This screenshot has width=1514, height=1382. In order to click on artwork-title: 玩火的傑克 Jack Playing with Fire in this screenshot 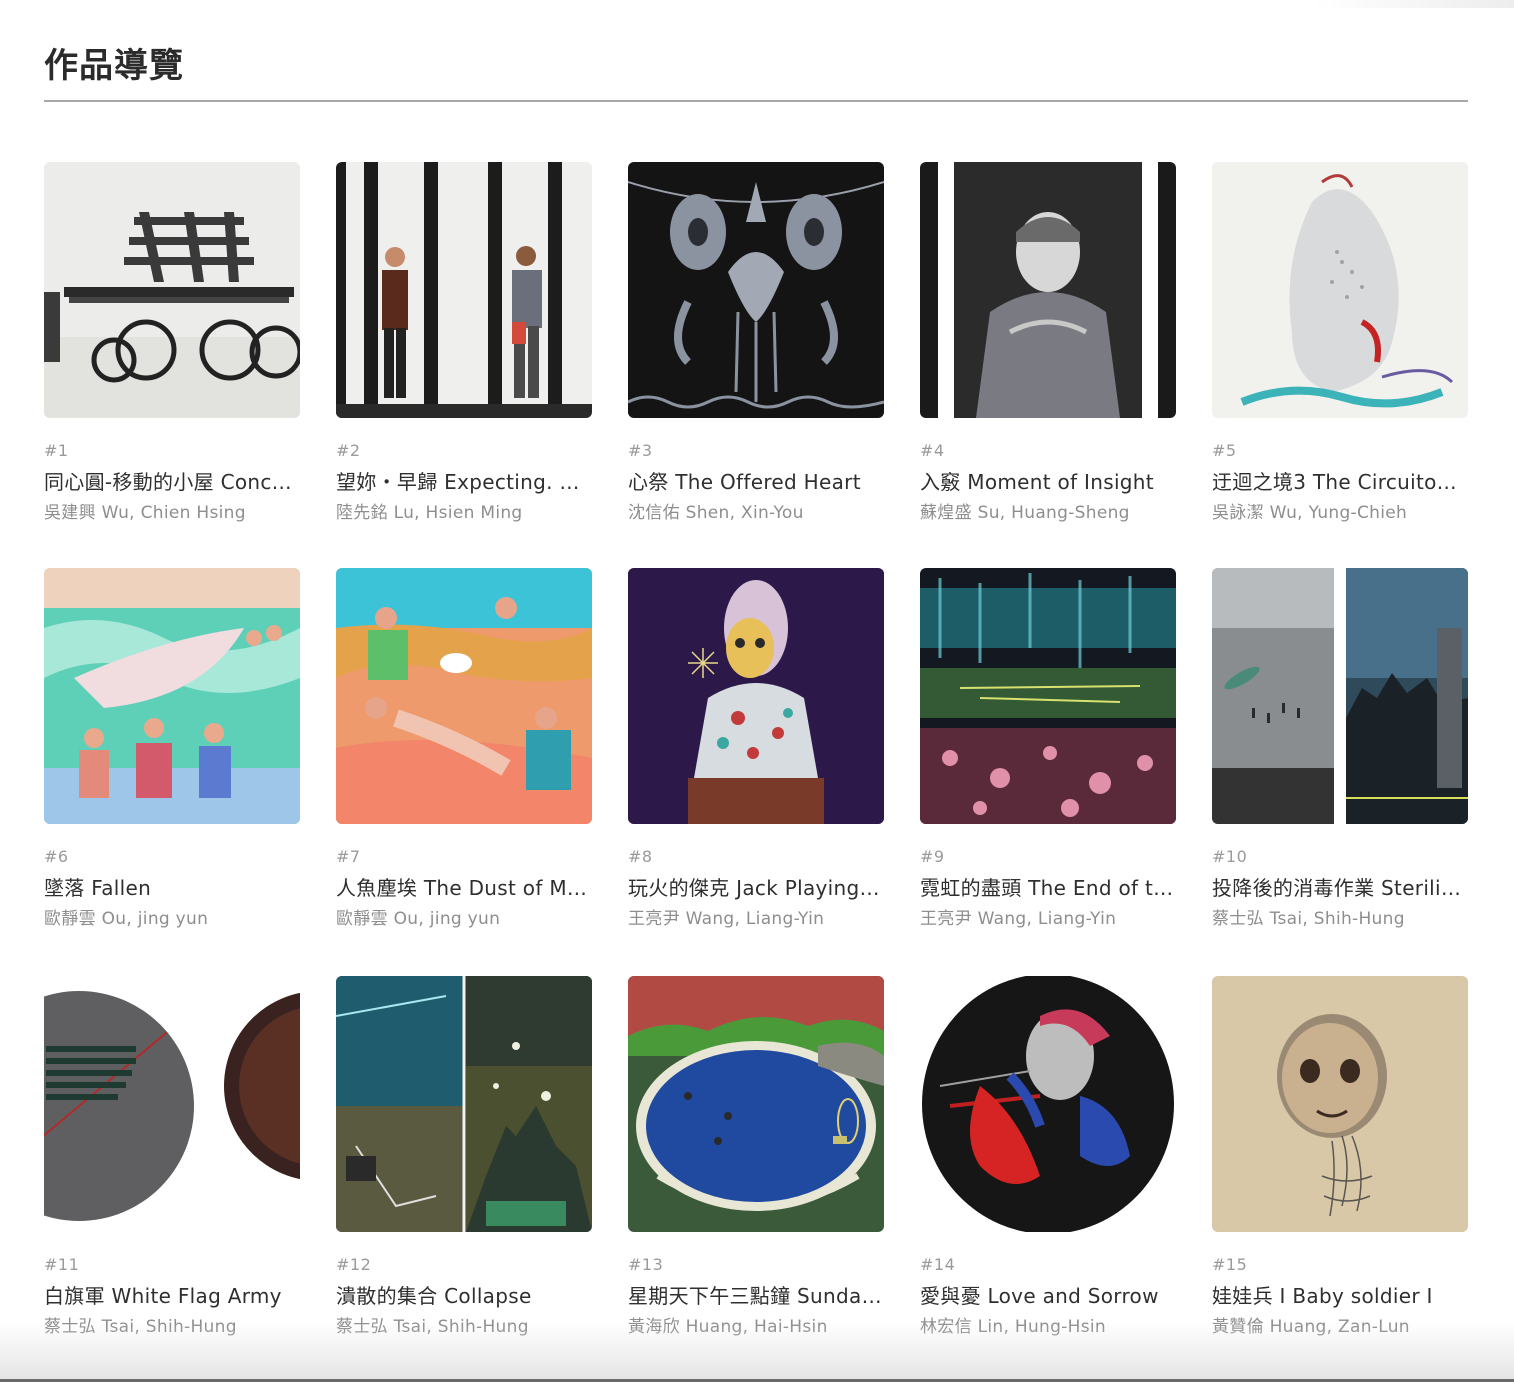, I will do `click(756, 886)`.